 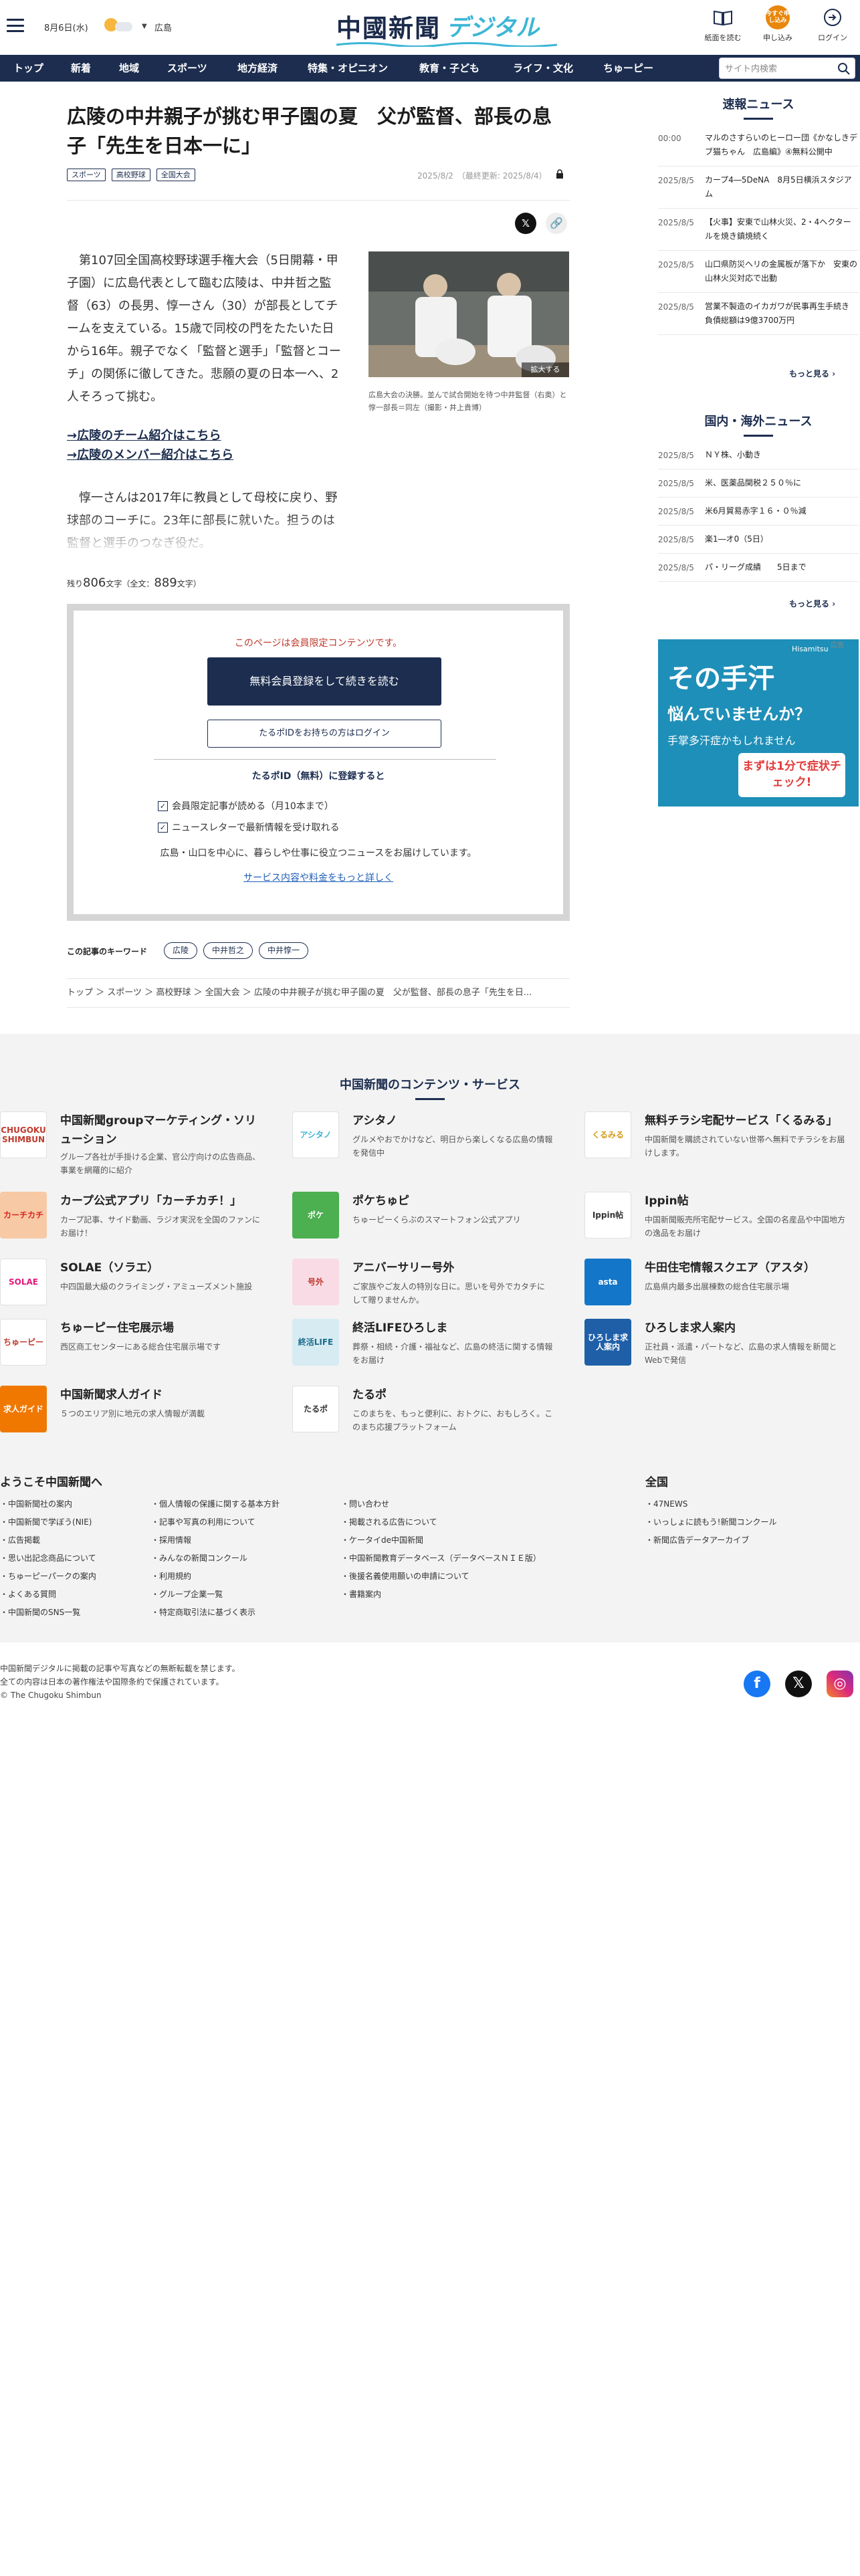 I want to click on footer-link: 中国新聞で学ぼう(NIE), so click(x=73, y=1522).